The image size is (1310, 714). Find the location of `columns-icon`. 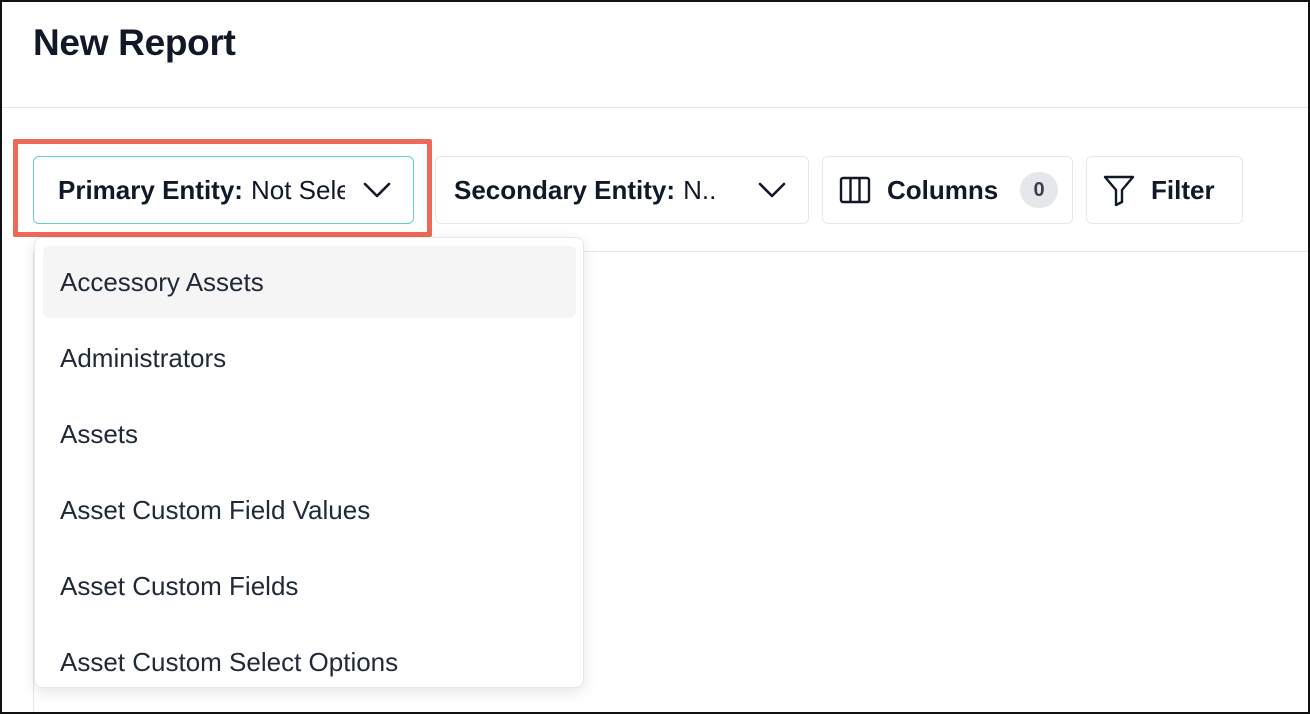

columns-icon is located at coordinates (855, 190).